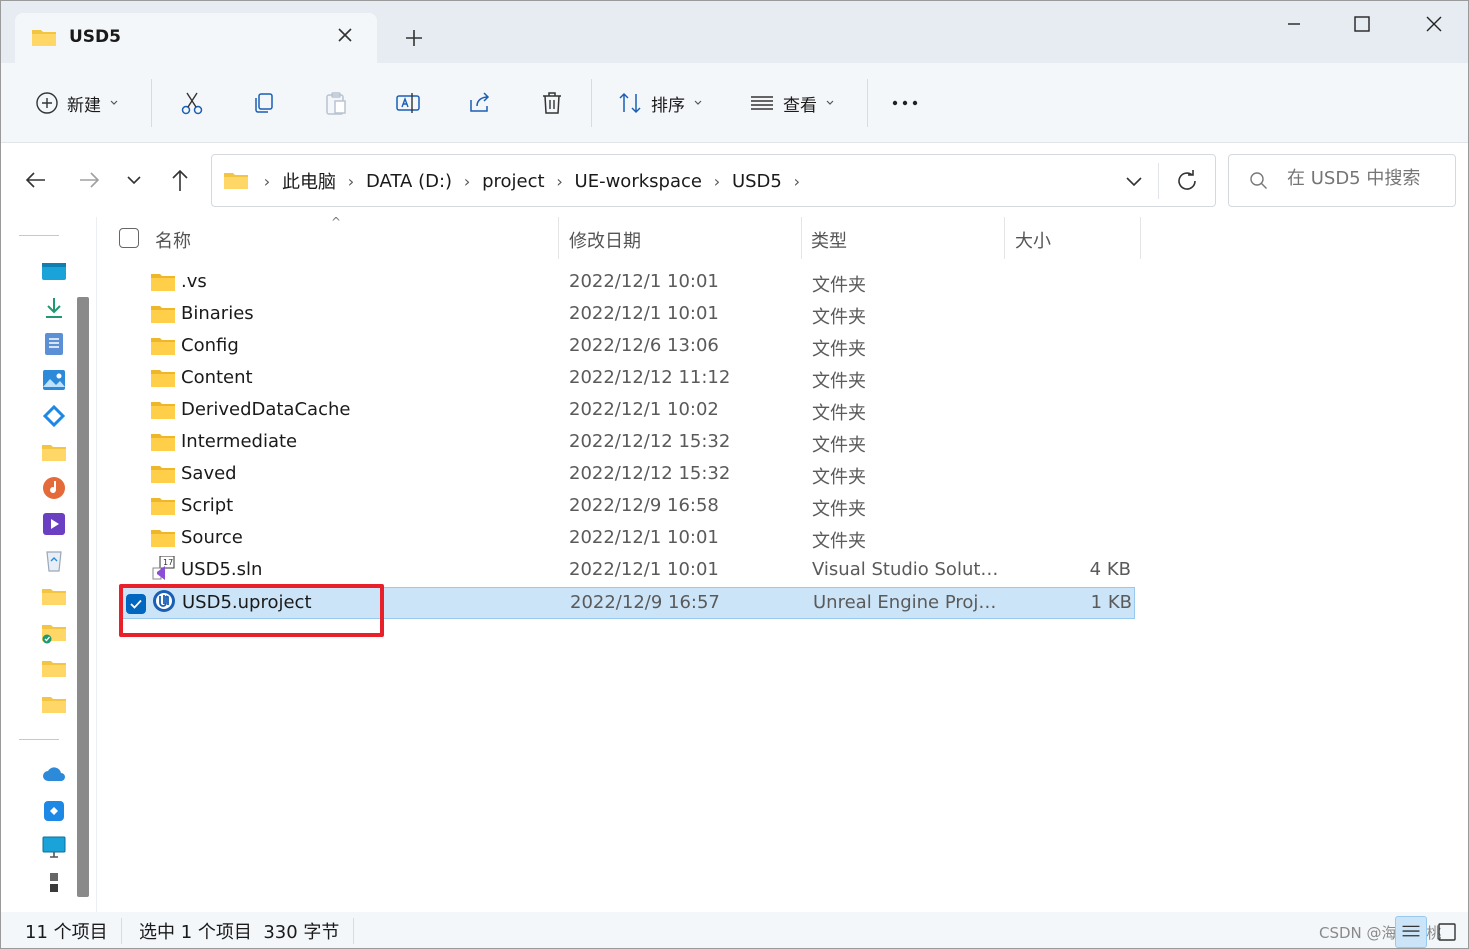  Describe the element at coordinates (645, 602) in the screenshot. I see `file-date-modified: 2022/12/9 16:57` at that location.